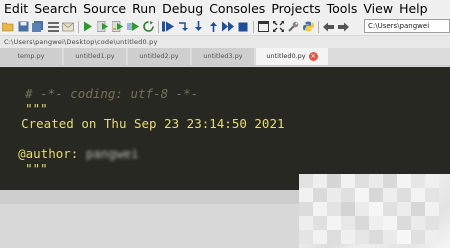  I want to click on save-all-icon, so click(38, 27).